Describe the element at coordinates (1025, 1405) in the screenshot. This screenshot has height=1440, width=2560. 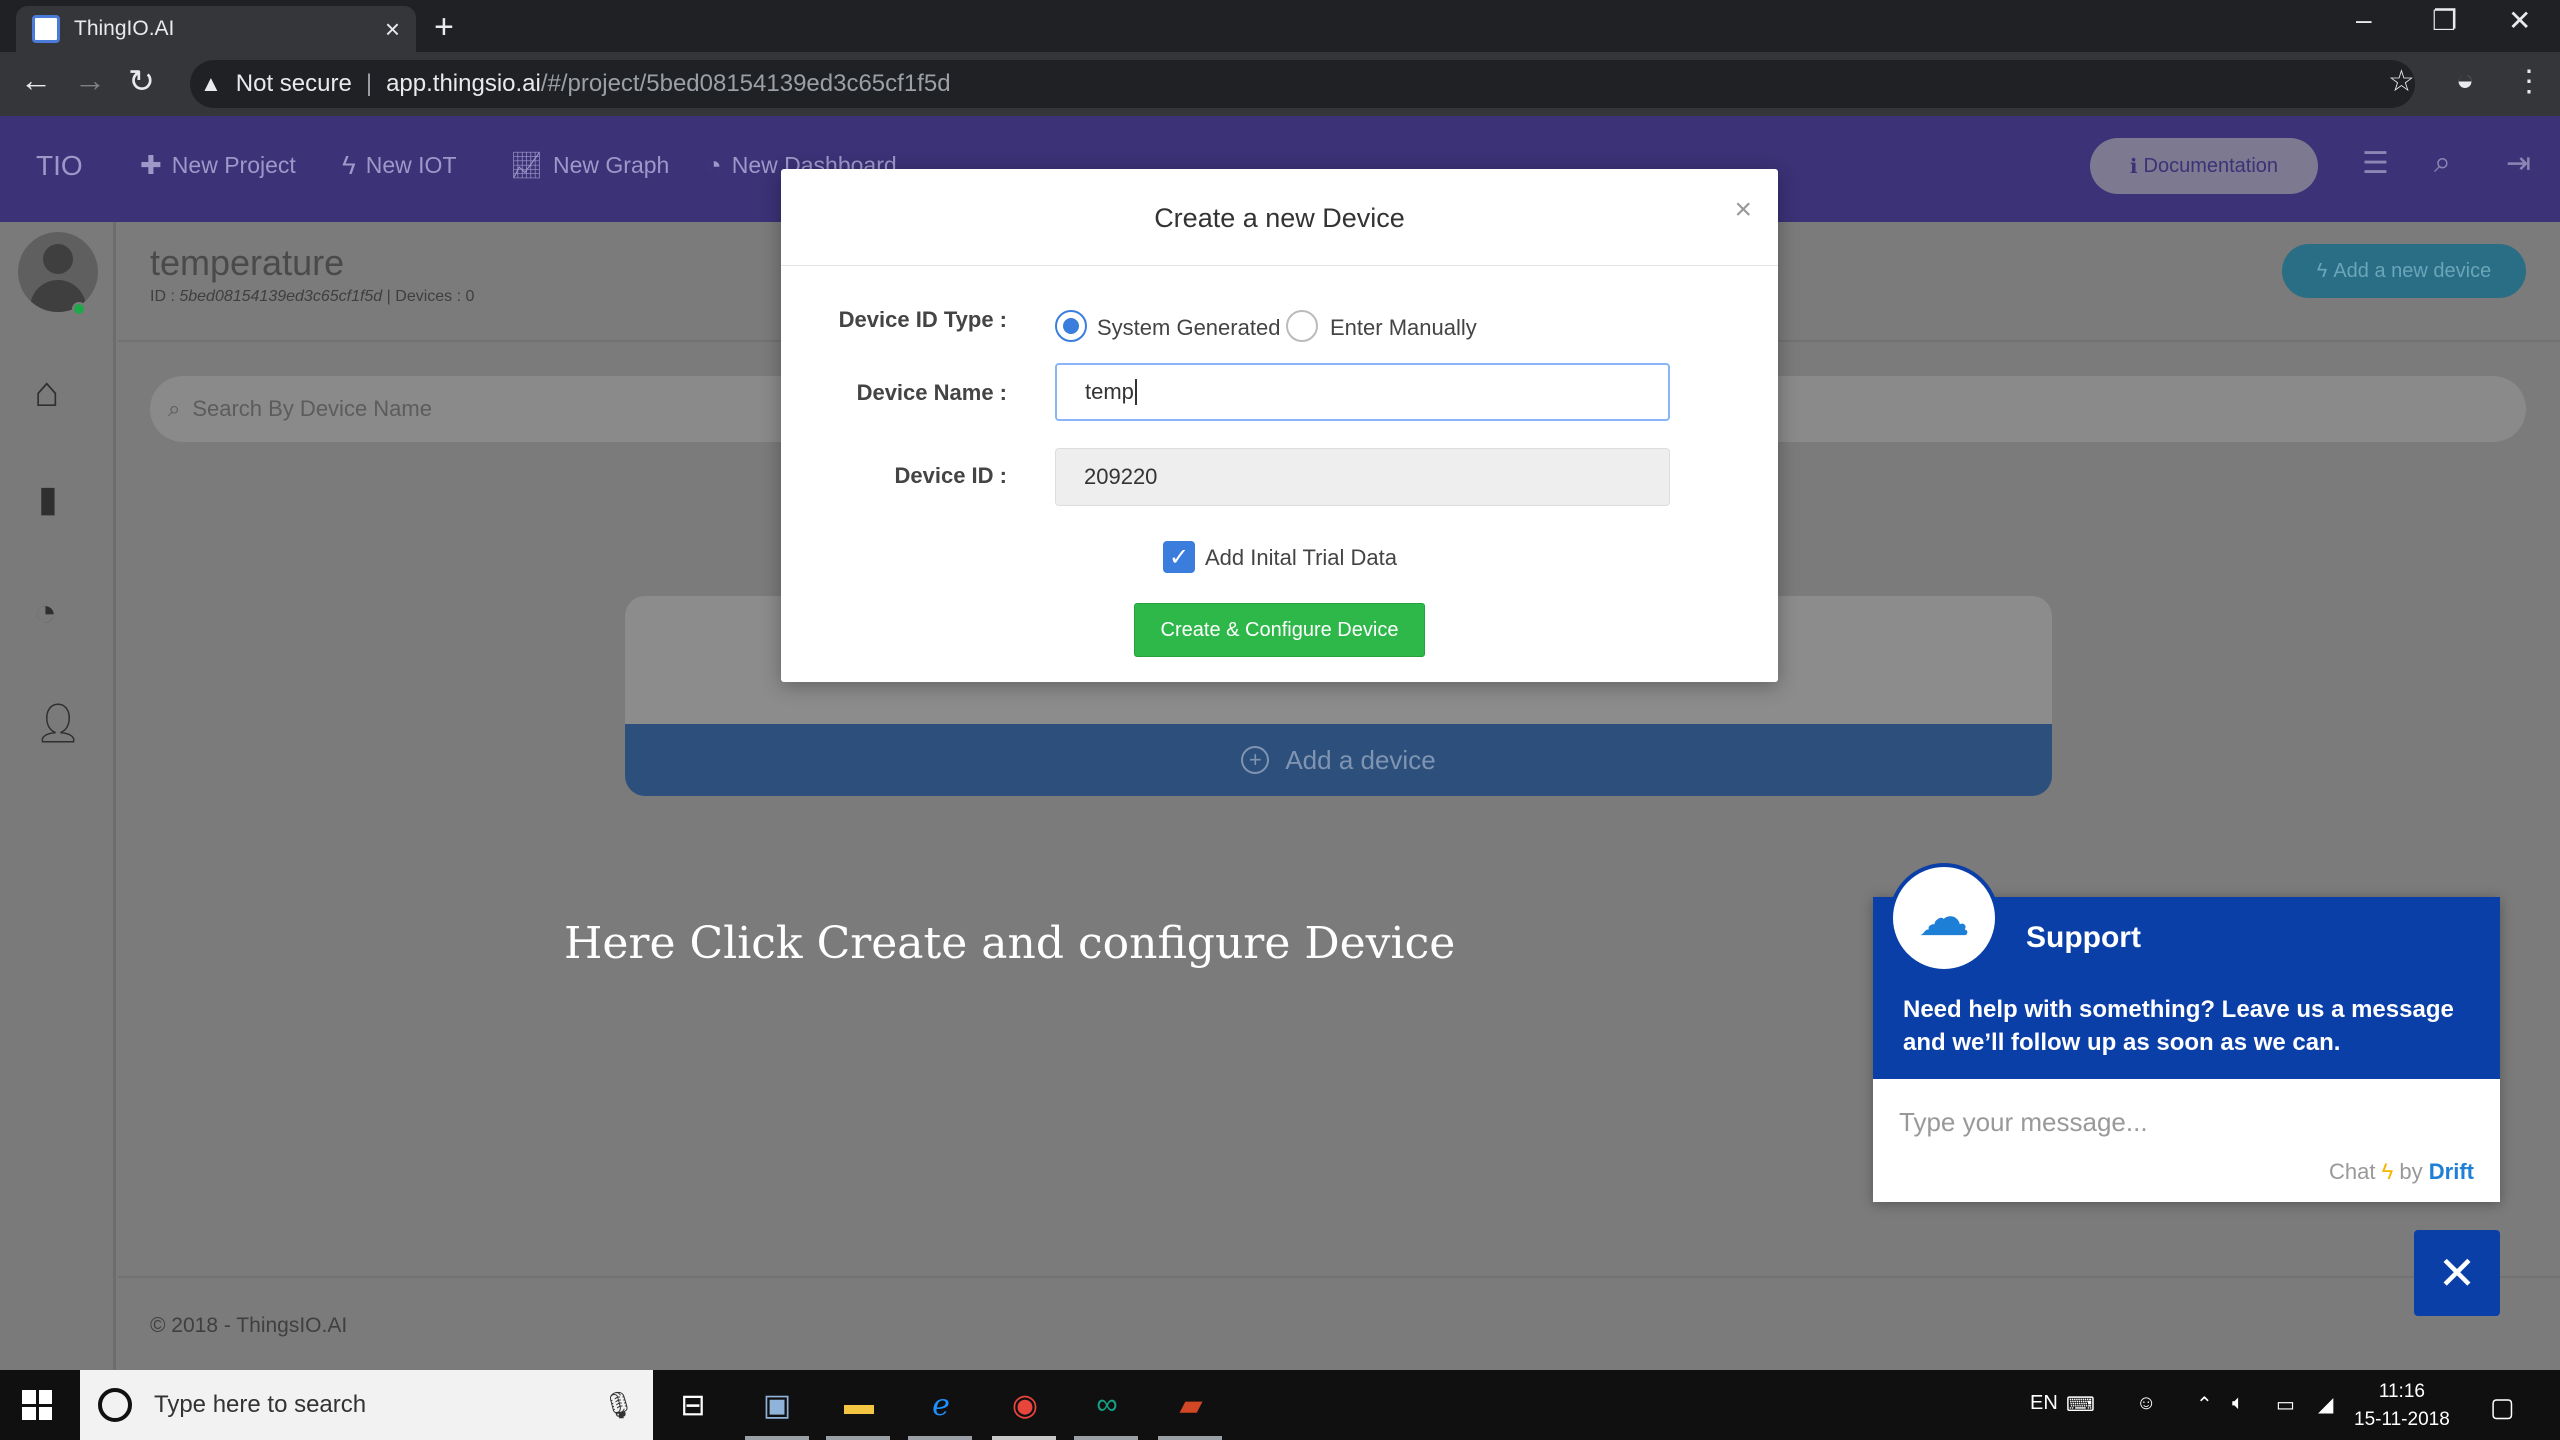
I see `chrome-browser-icon: ◉` at that location.